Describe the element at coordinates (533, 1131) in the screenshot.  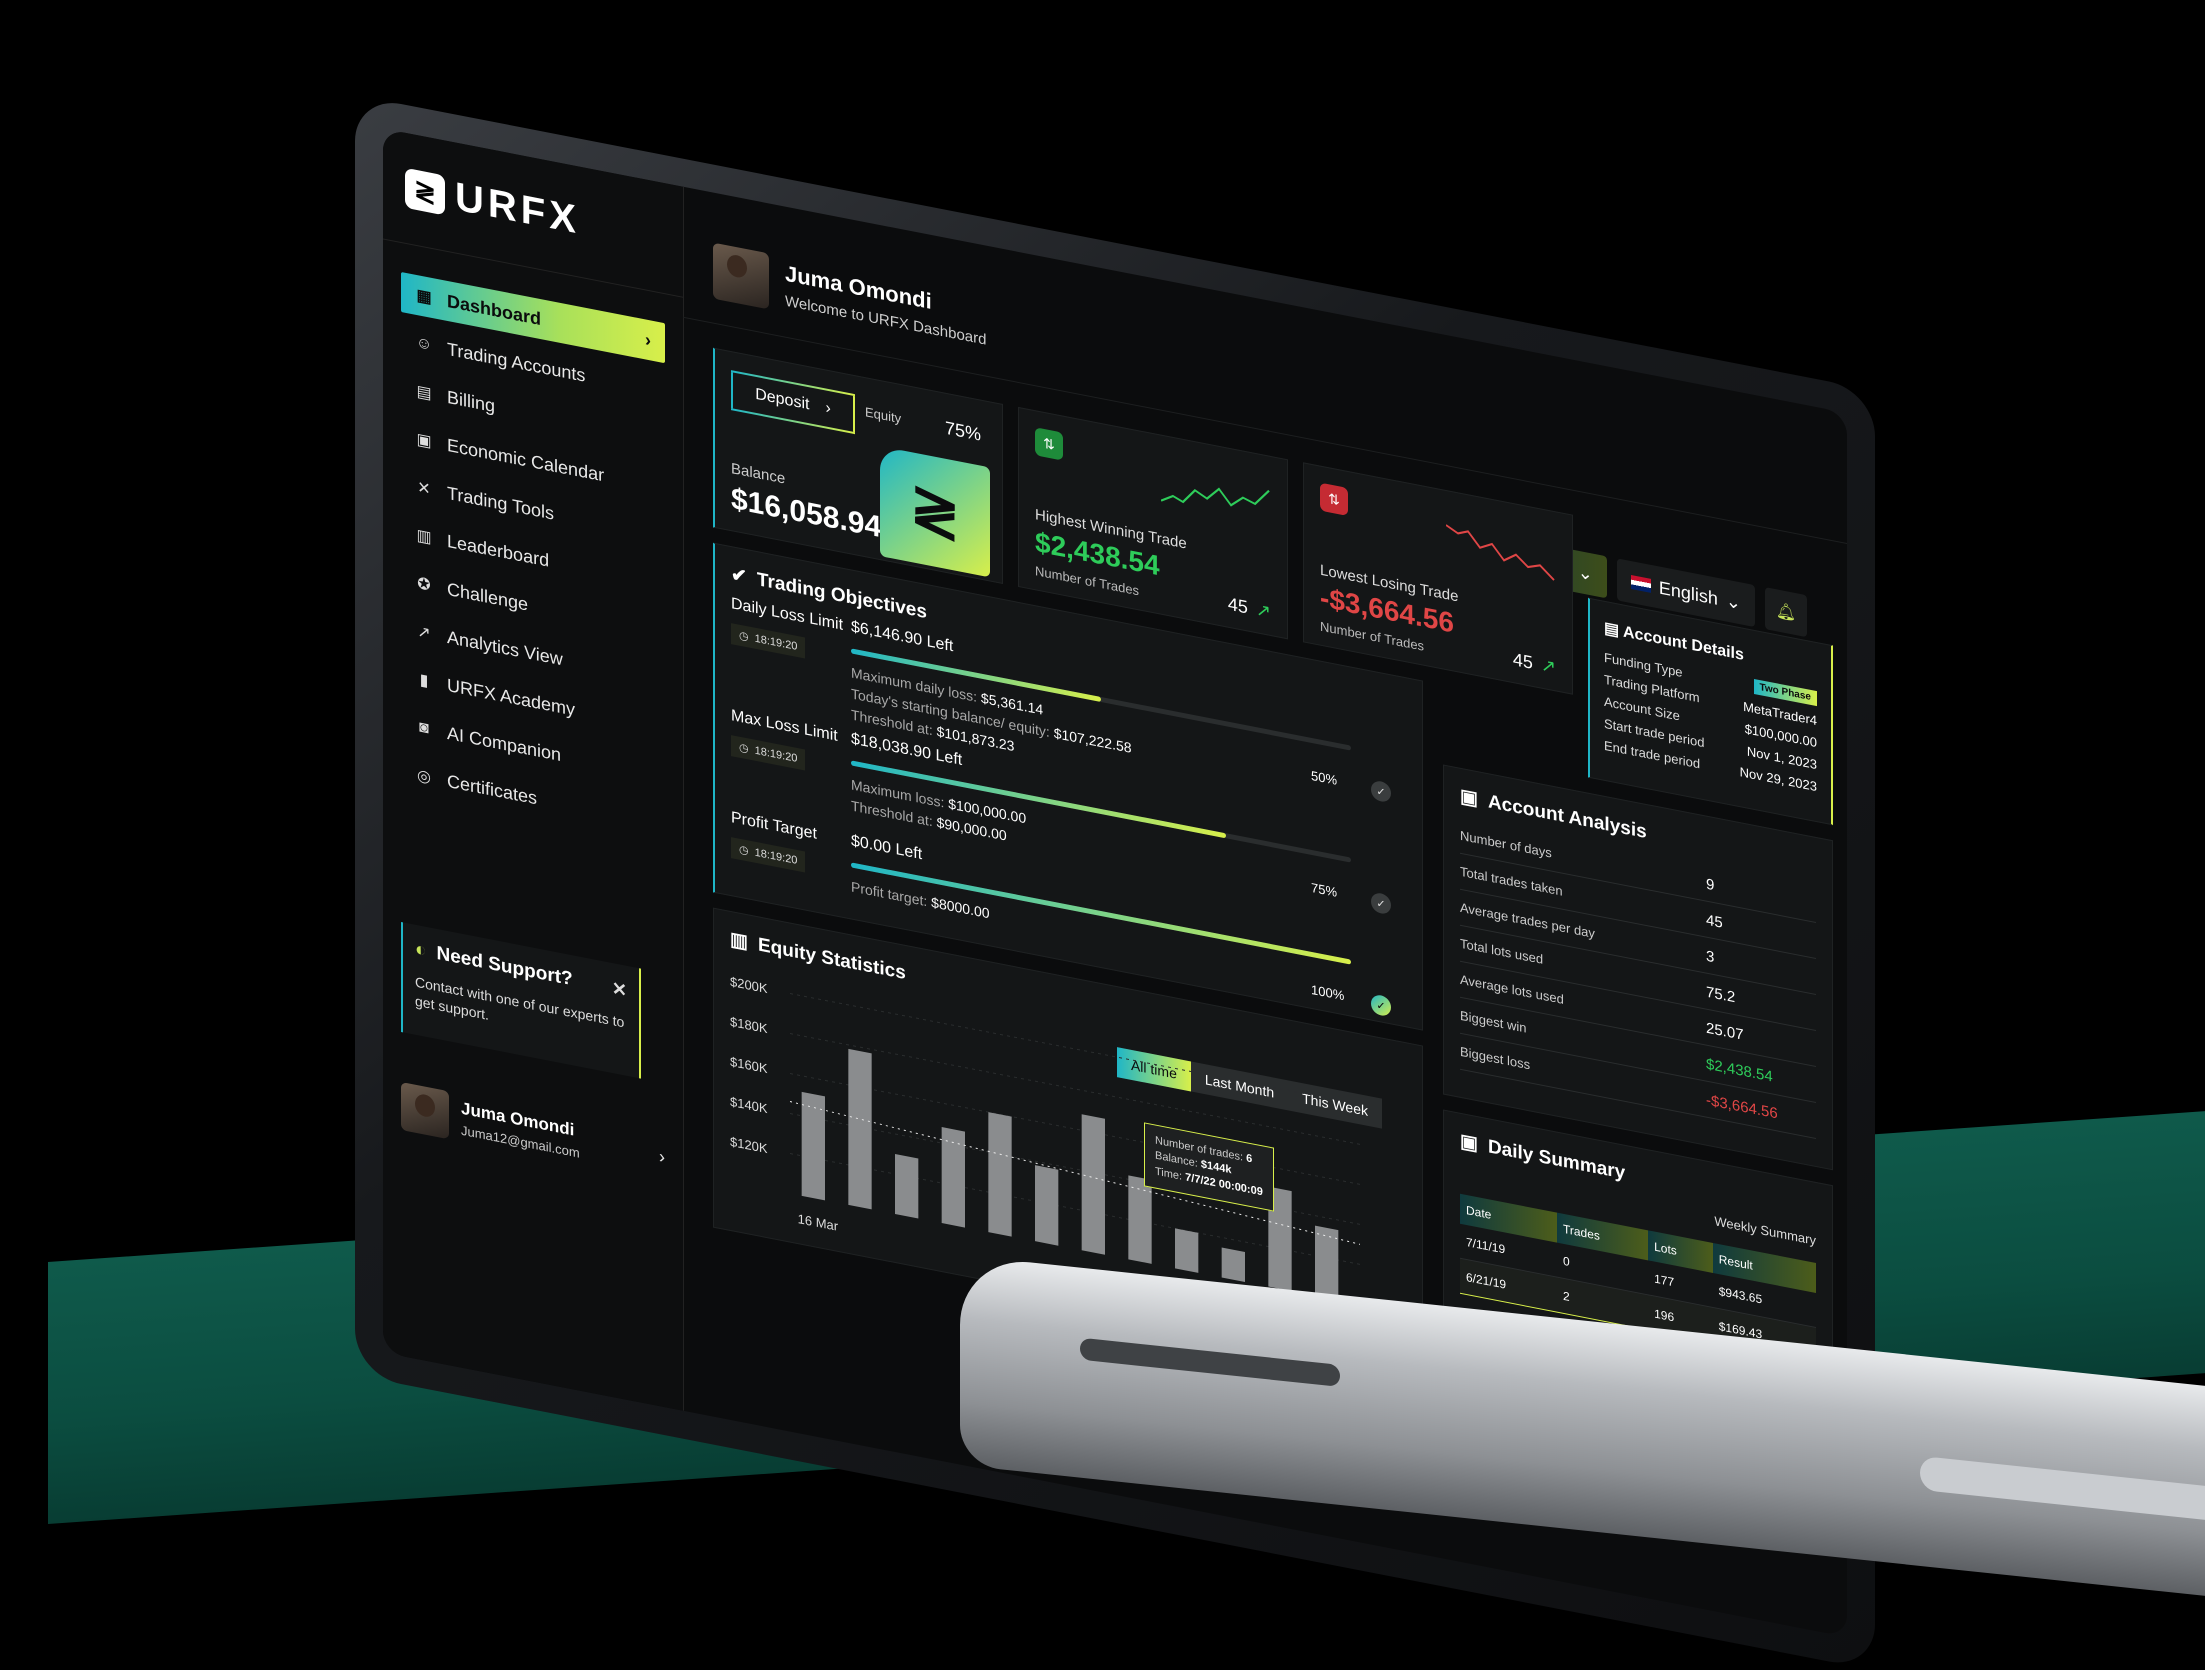
I see `user-profile: Juma Omondi Juma12@gmail.com ›` at that location.